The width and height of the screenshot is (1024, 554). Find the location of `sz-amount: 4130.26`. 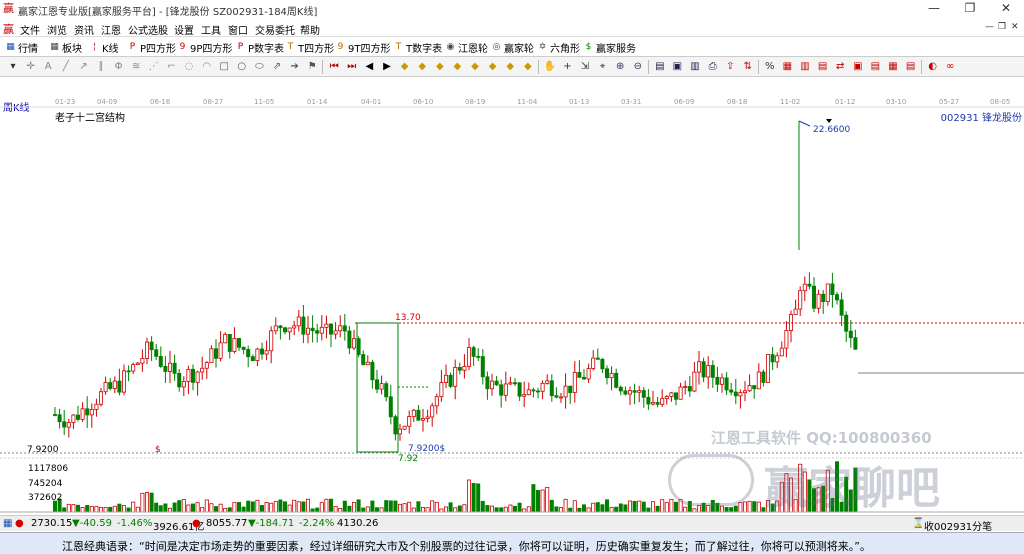

sz-amount: 4130.26 is located at coordinates (358, 523).